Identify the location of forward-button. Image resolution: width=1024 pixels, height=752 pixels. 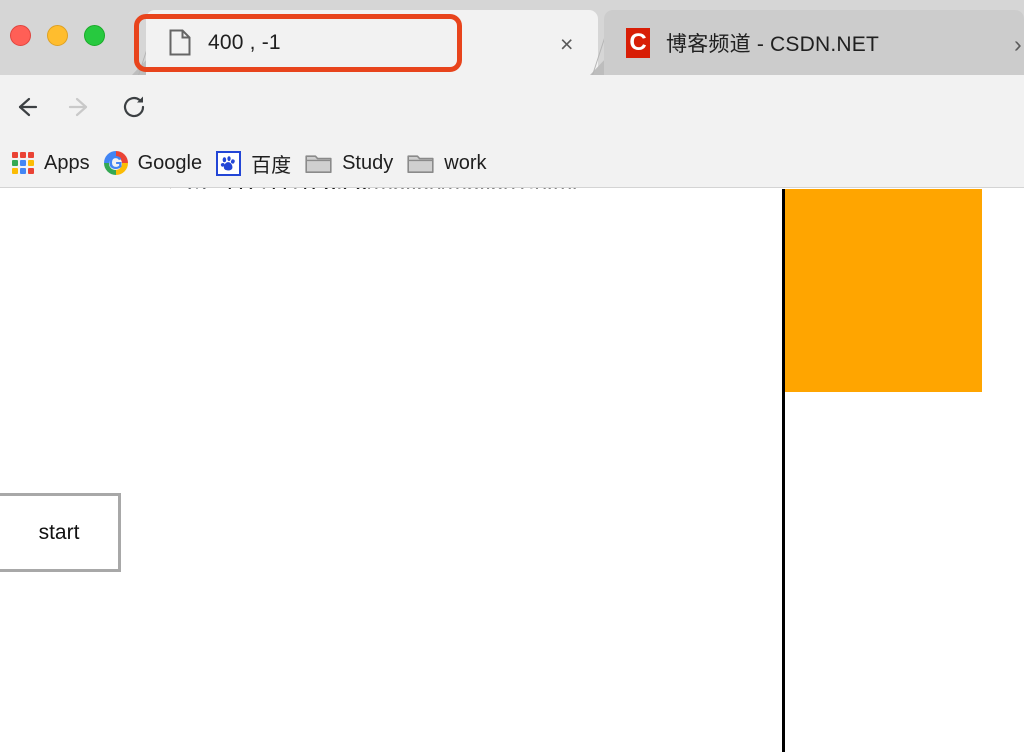
(80, 107).